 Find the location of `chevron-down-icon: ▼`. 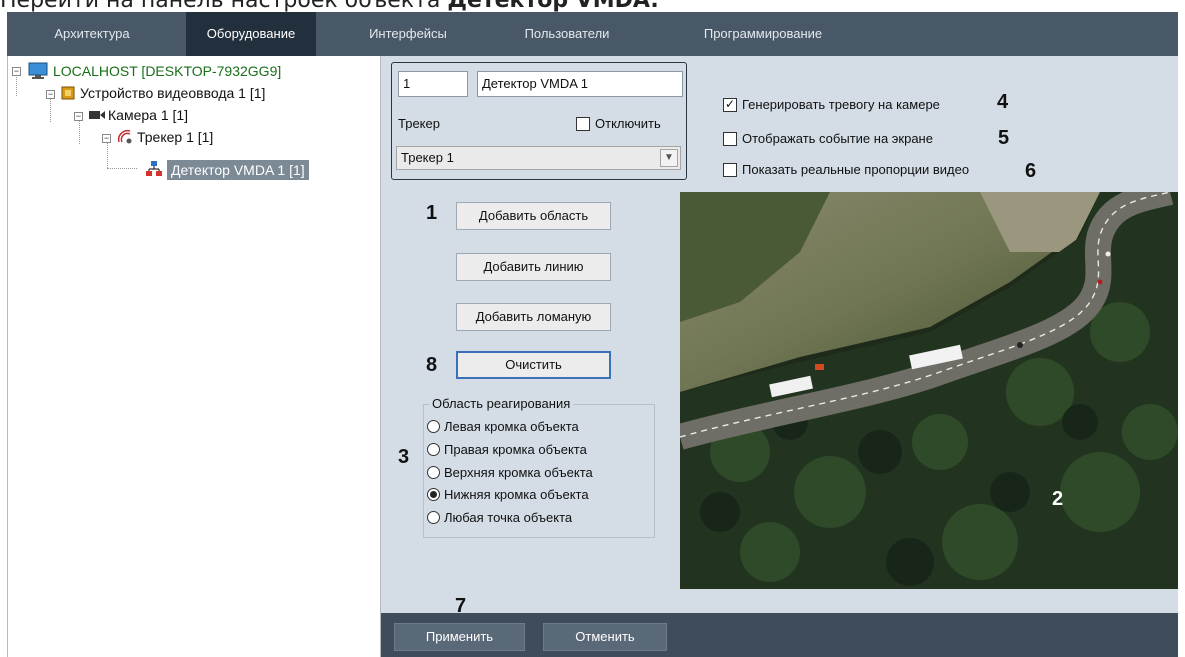

chevron-down-icon: ▼ is located at coordinates (669, 158).